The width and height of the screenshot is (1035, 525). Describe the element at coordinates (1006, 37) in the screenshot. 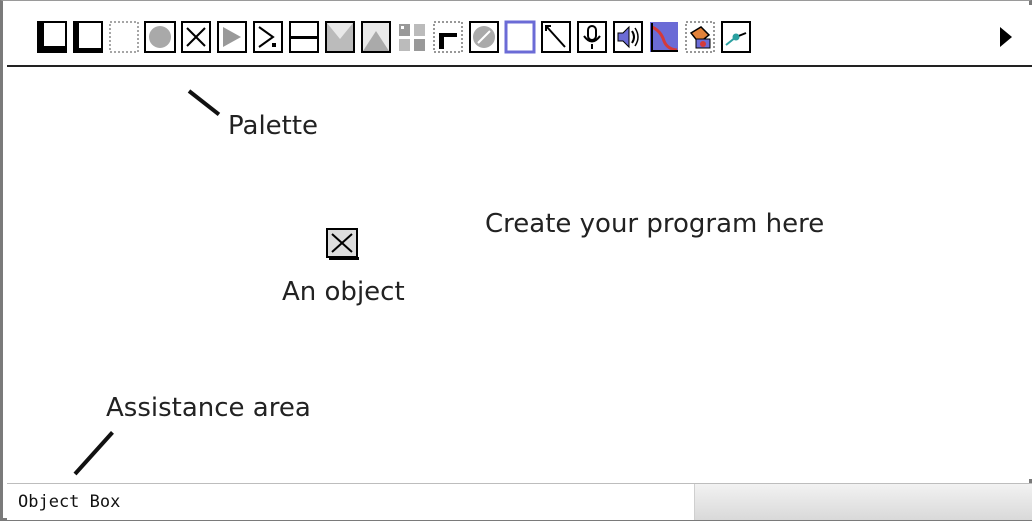

I see `more-arrow-icon` at that location.